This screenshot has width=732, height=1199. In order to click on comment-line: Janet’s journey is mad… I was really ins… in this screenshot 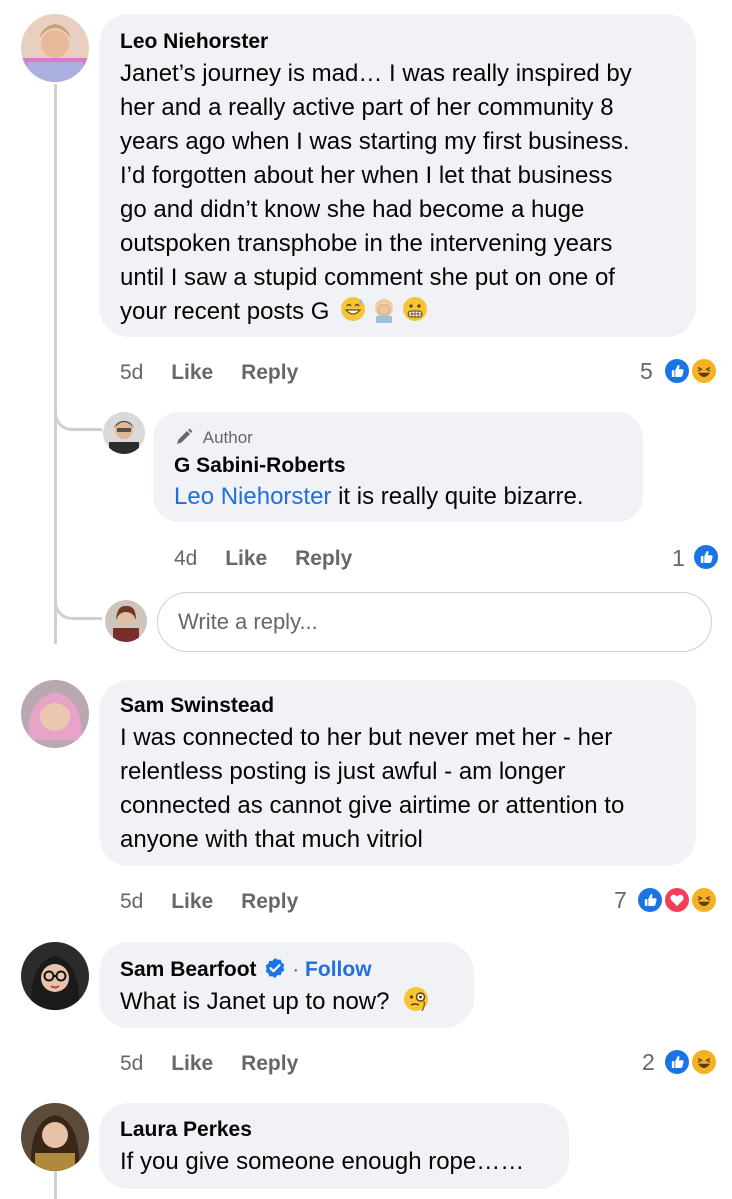, I will do `click(376, 73)`.